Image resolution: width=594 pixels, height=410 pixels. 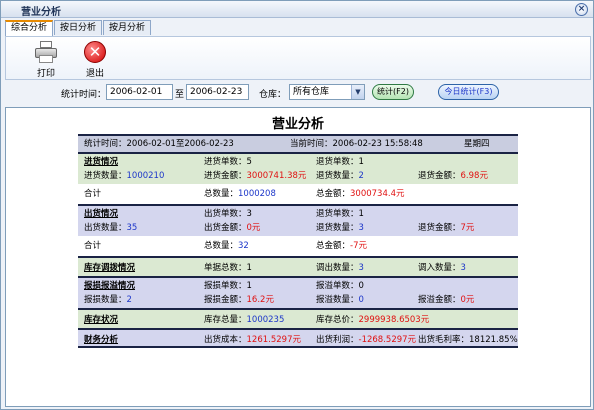 I want to click on title-bar: 营业分析 ×, so click(x=297, y=9).